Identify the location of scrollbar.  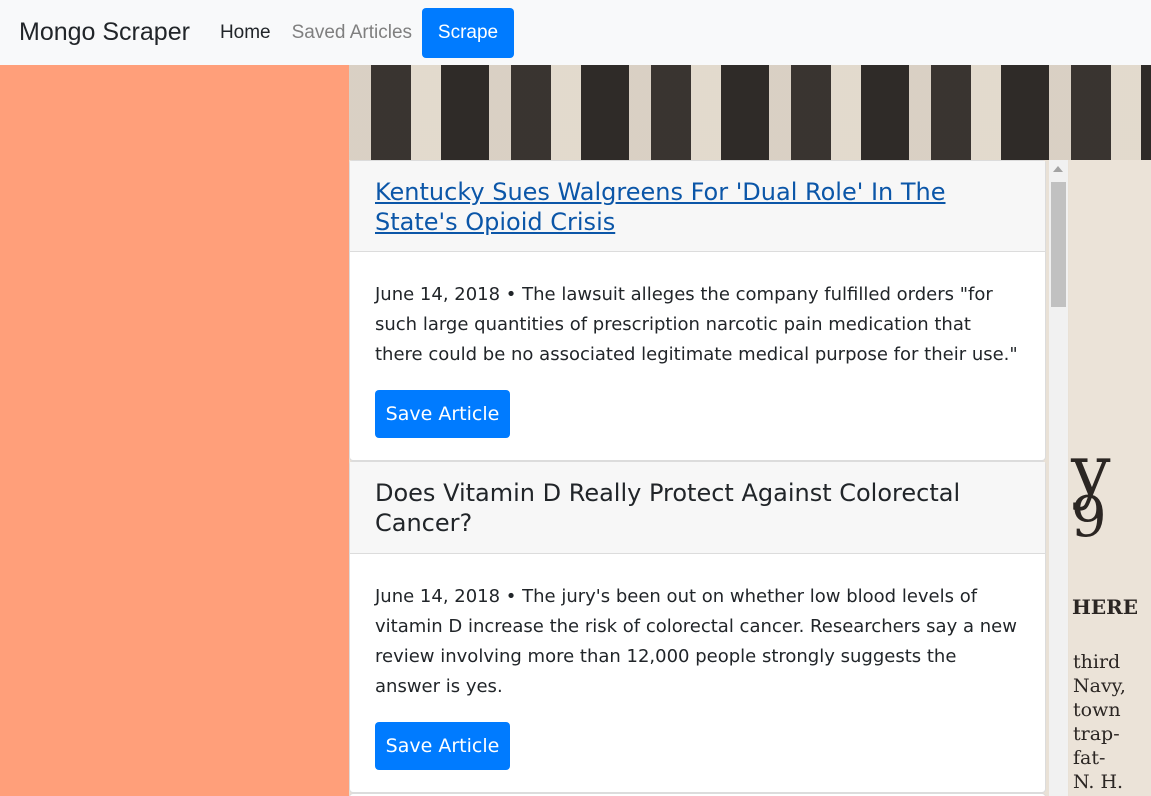
(1058, 478).